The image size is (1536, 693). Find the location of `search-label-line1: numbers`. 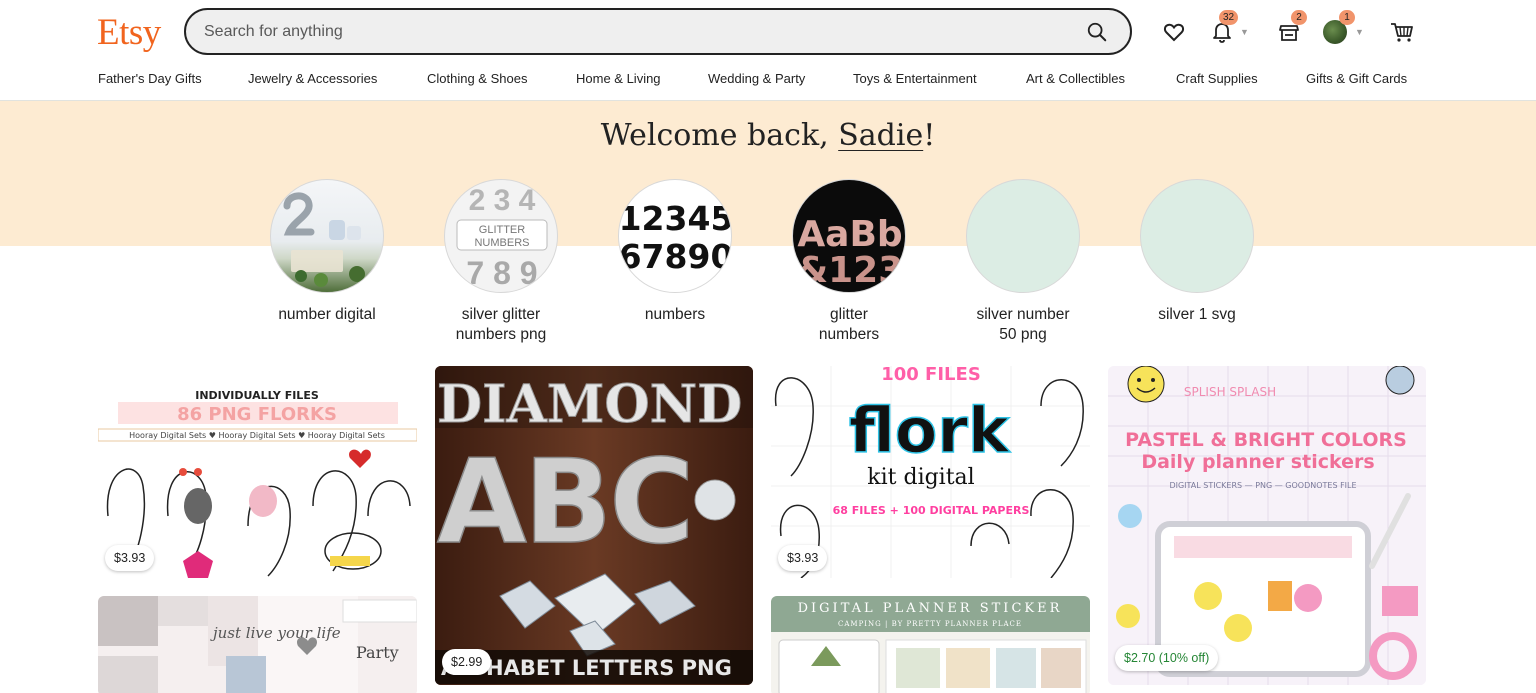

search-label-line1: numbers is located at coordinates (675, 314).